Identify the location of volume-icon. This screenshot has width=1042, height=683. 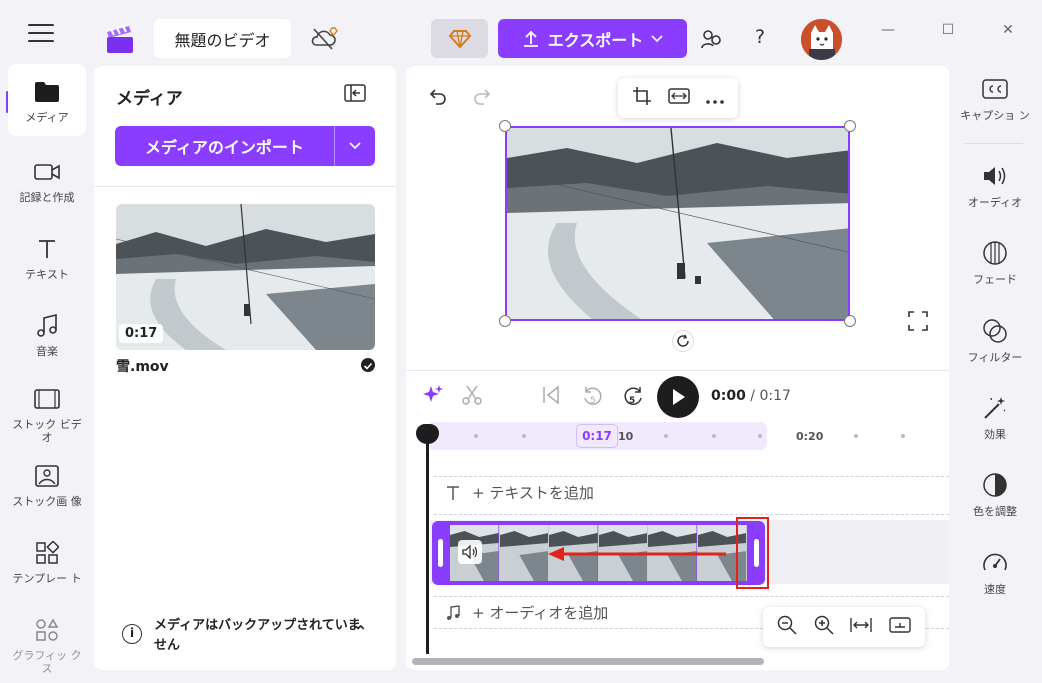
(470, 552).